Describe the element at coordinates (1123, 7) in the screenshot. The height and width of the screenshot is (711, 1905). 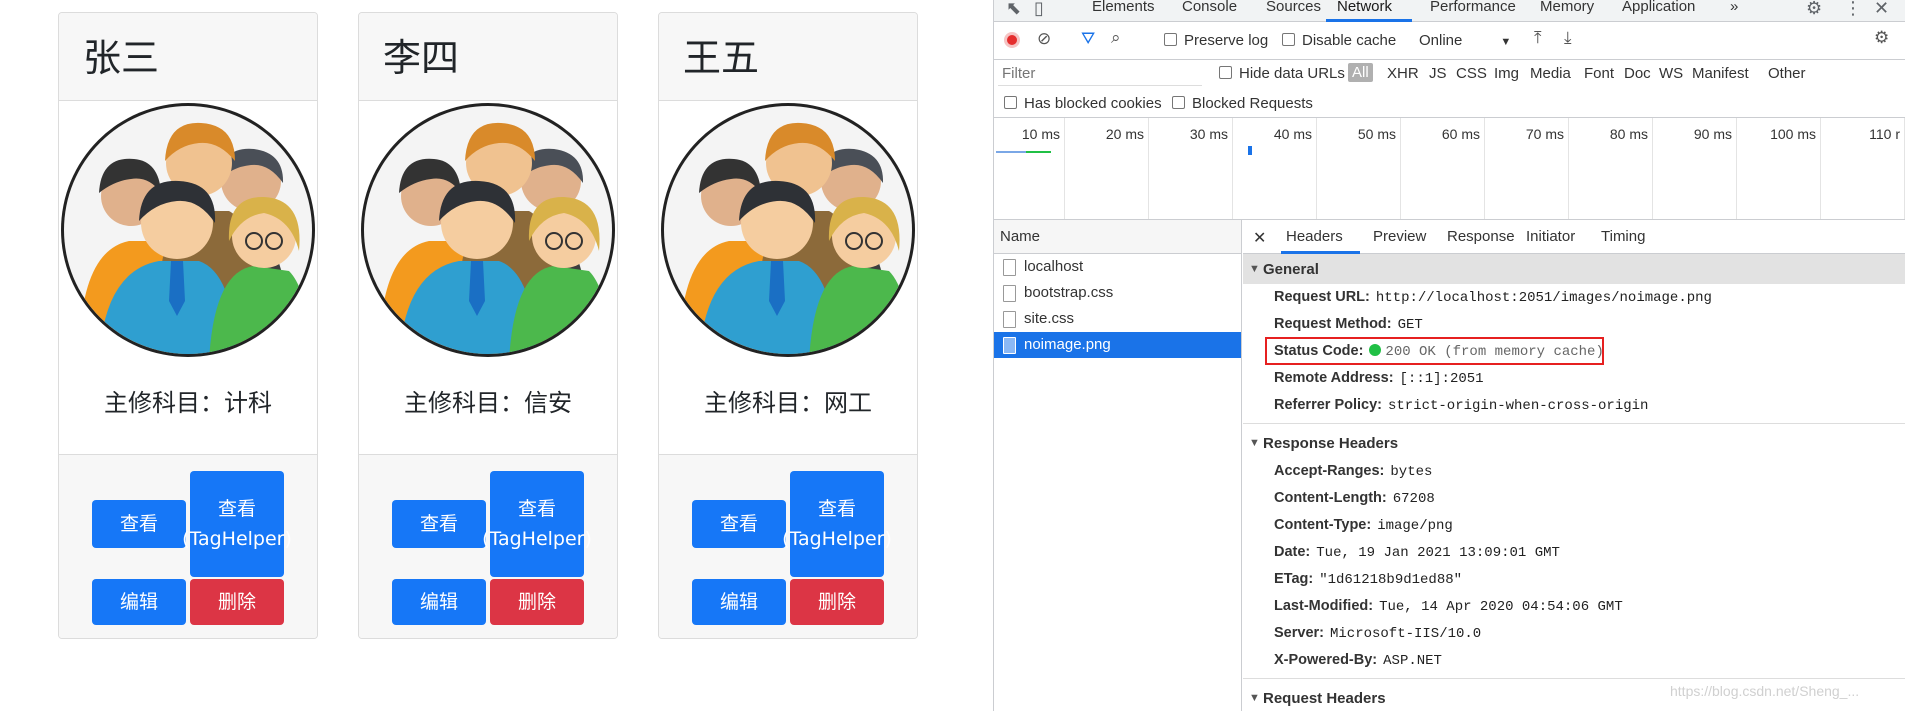
I see `tab-elements: Elements` at that location.